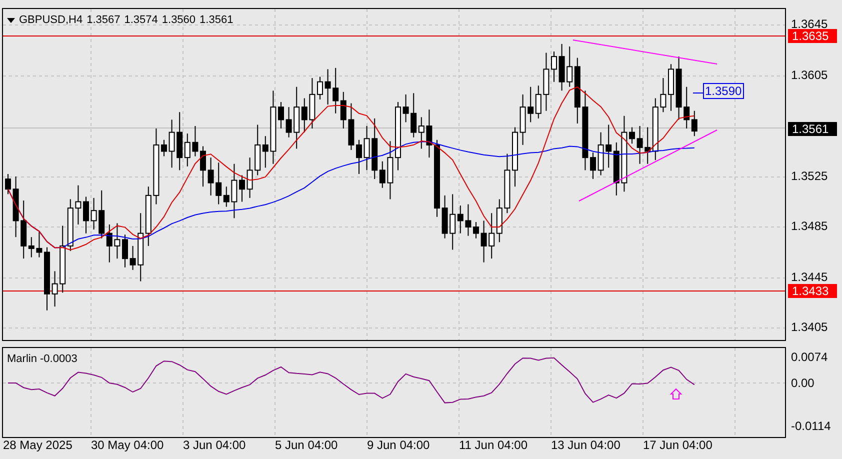 This screenshot has width=842, height=459. I want to click on time-label: 5 Jun 04:00, so click(306, 445).